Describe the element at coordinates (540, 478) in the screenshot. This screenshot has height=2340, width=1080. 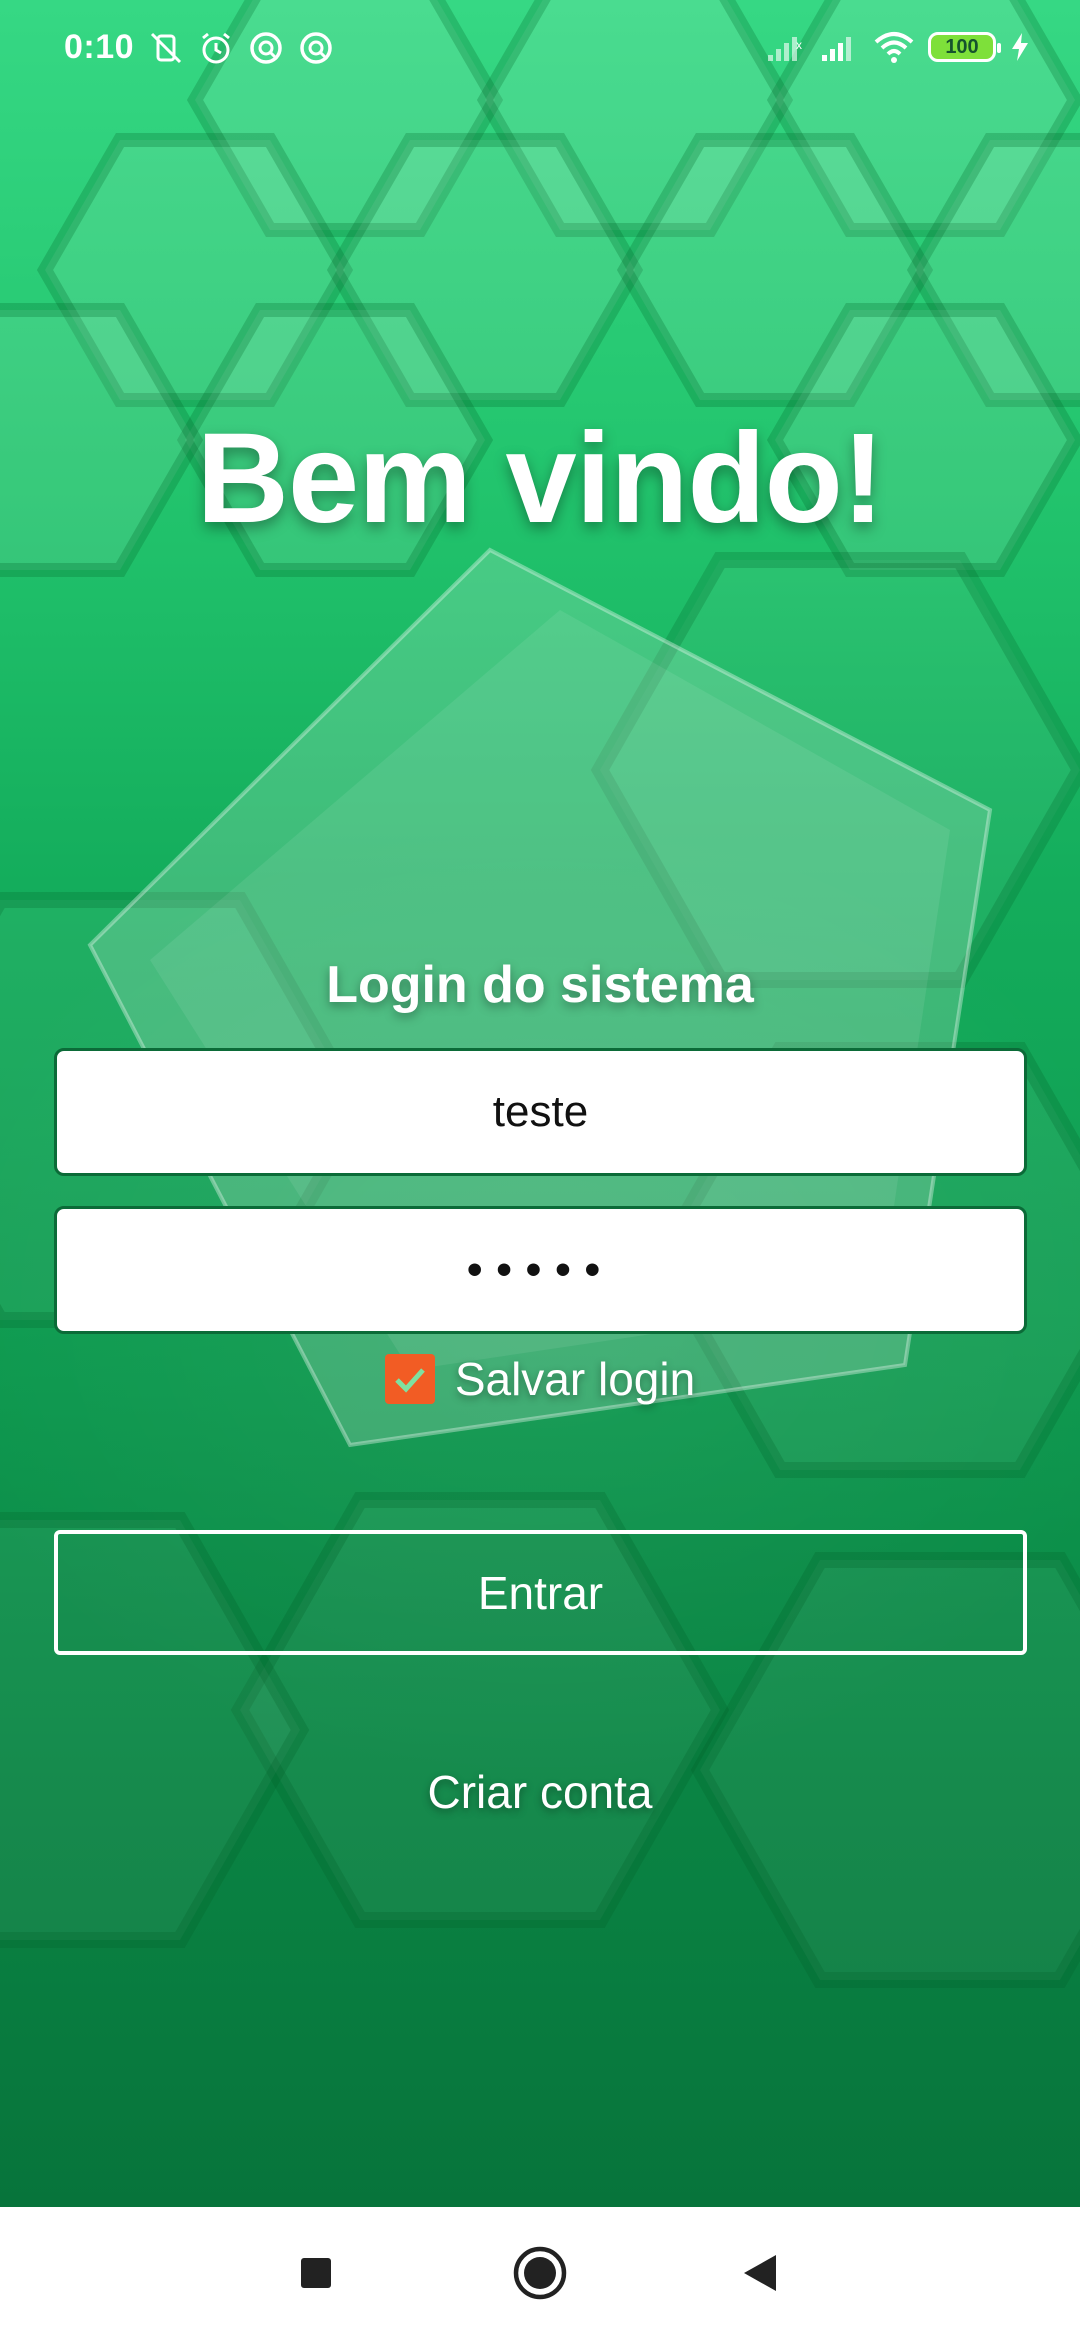
I see `welcome-title: Bem vindo!` at that location.